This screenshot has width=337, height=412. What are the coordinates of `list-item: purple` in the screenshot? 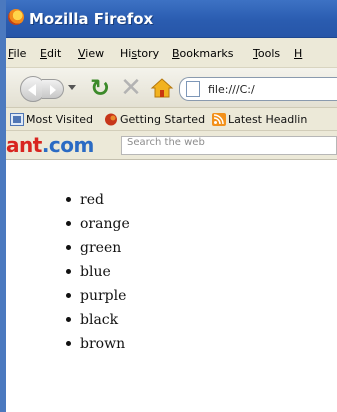 It's located at (98, 296).